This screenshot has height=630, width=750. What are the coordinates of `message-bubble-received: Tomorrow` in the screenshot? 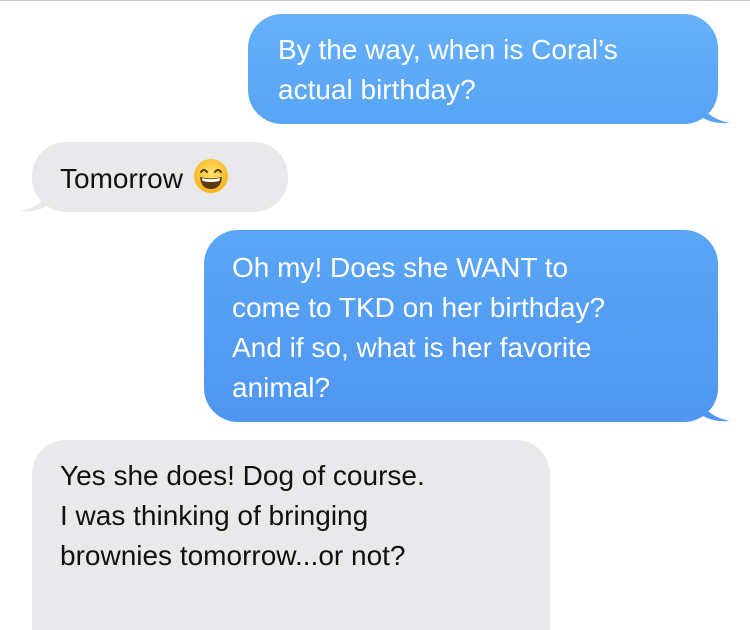 It's located at (154, 177).